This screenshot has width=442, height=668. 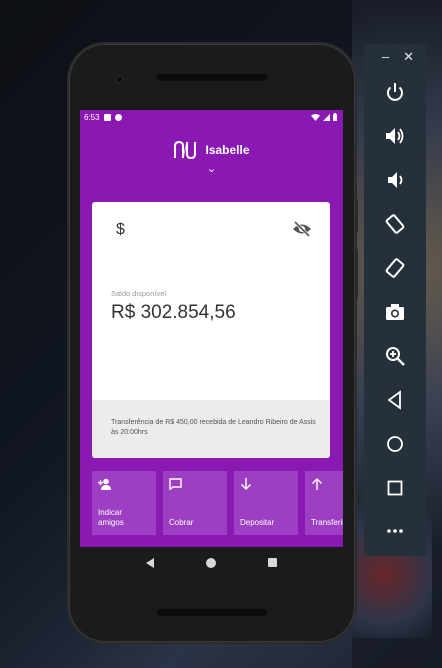 I want to click on home-button, so click(x=395, y=444).